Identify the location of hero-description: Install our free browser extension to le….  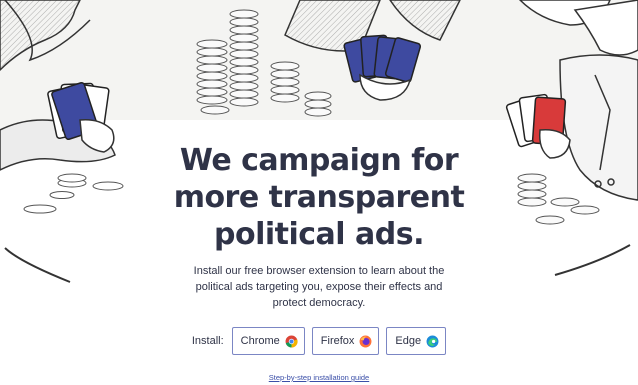
(319, 287).